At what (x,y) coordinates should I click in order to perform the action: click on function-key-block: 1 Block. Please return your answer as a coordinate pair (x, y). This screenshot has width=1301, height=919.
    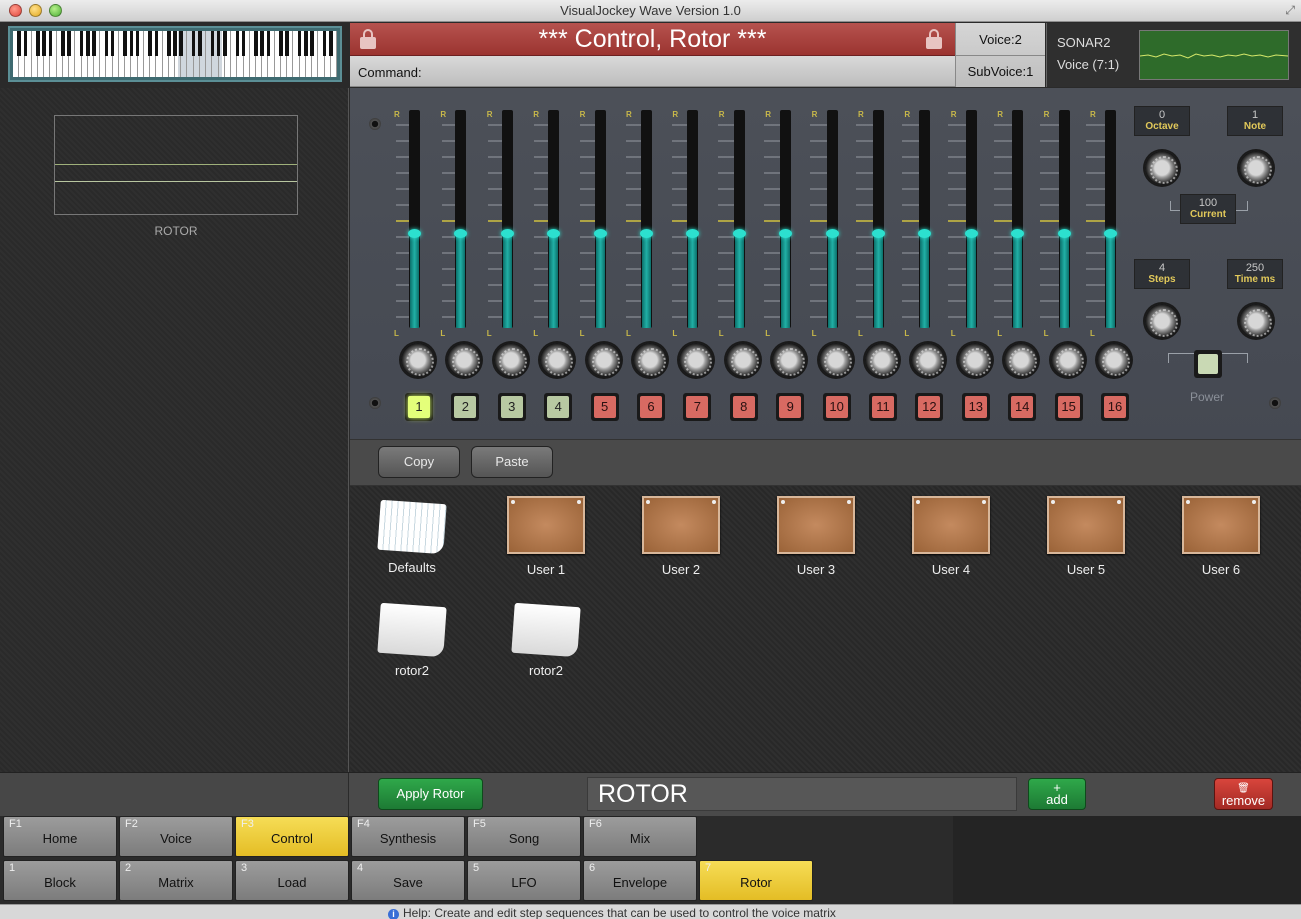
    Looking at the image, I should click on (60, 880).